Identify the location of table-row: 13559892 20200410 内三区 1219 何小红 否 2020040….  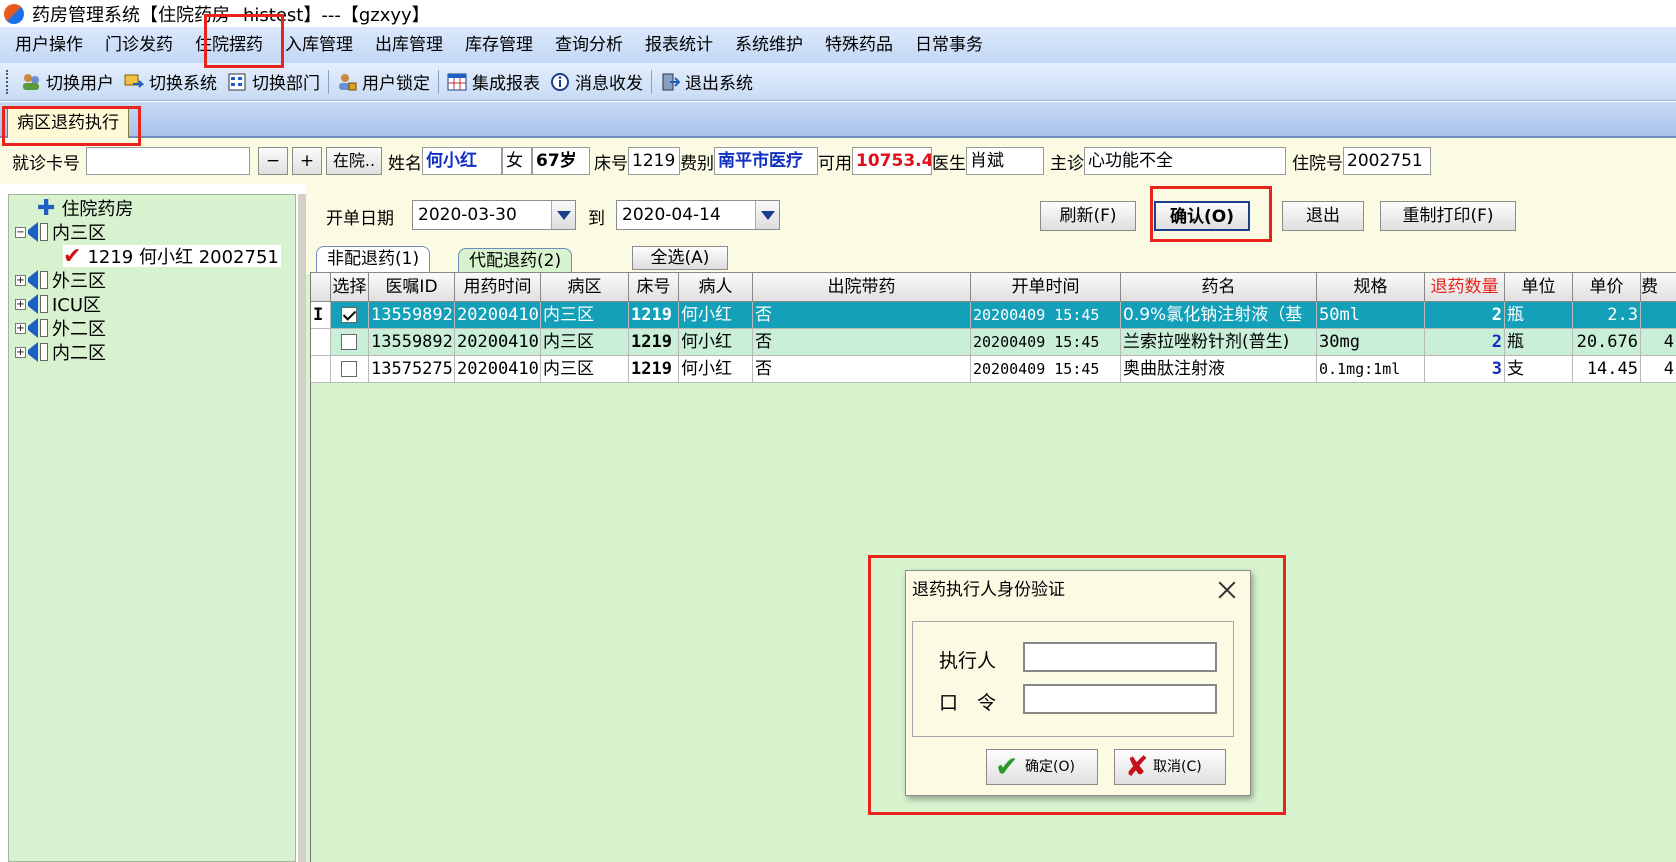
(993, 342).